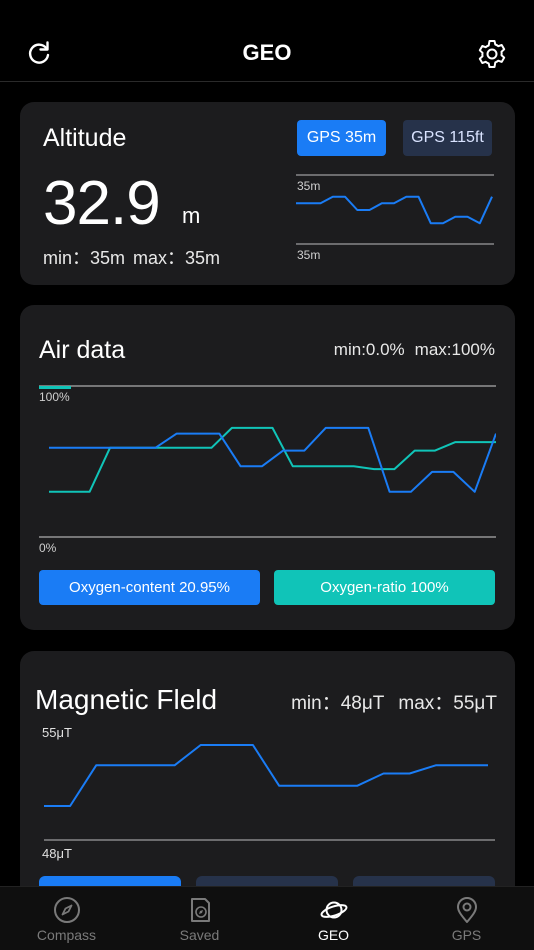  What do you see at coordinates (466, 935) in the screenshot?
I see `tab-gps-label: GPS` at bounding box center [466, 935].